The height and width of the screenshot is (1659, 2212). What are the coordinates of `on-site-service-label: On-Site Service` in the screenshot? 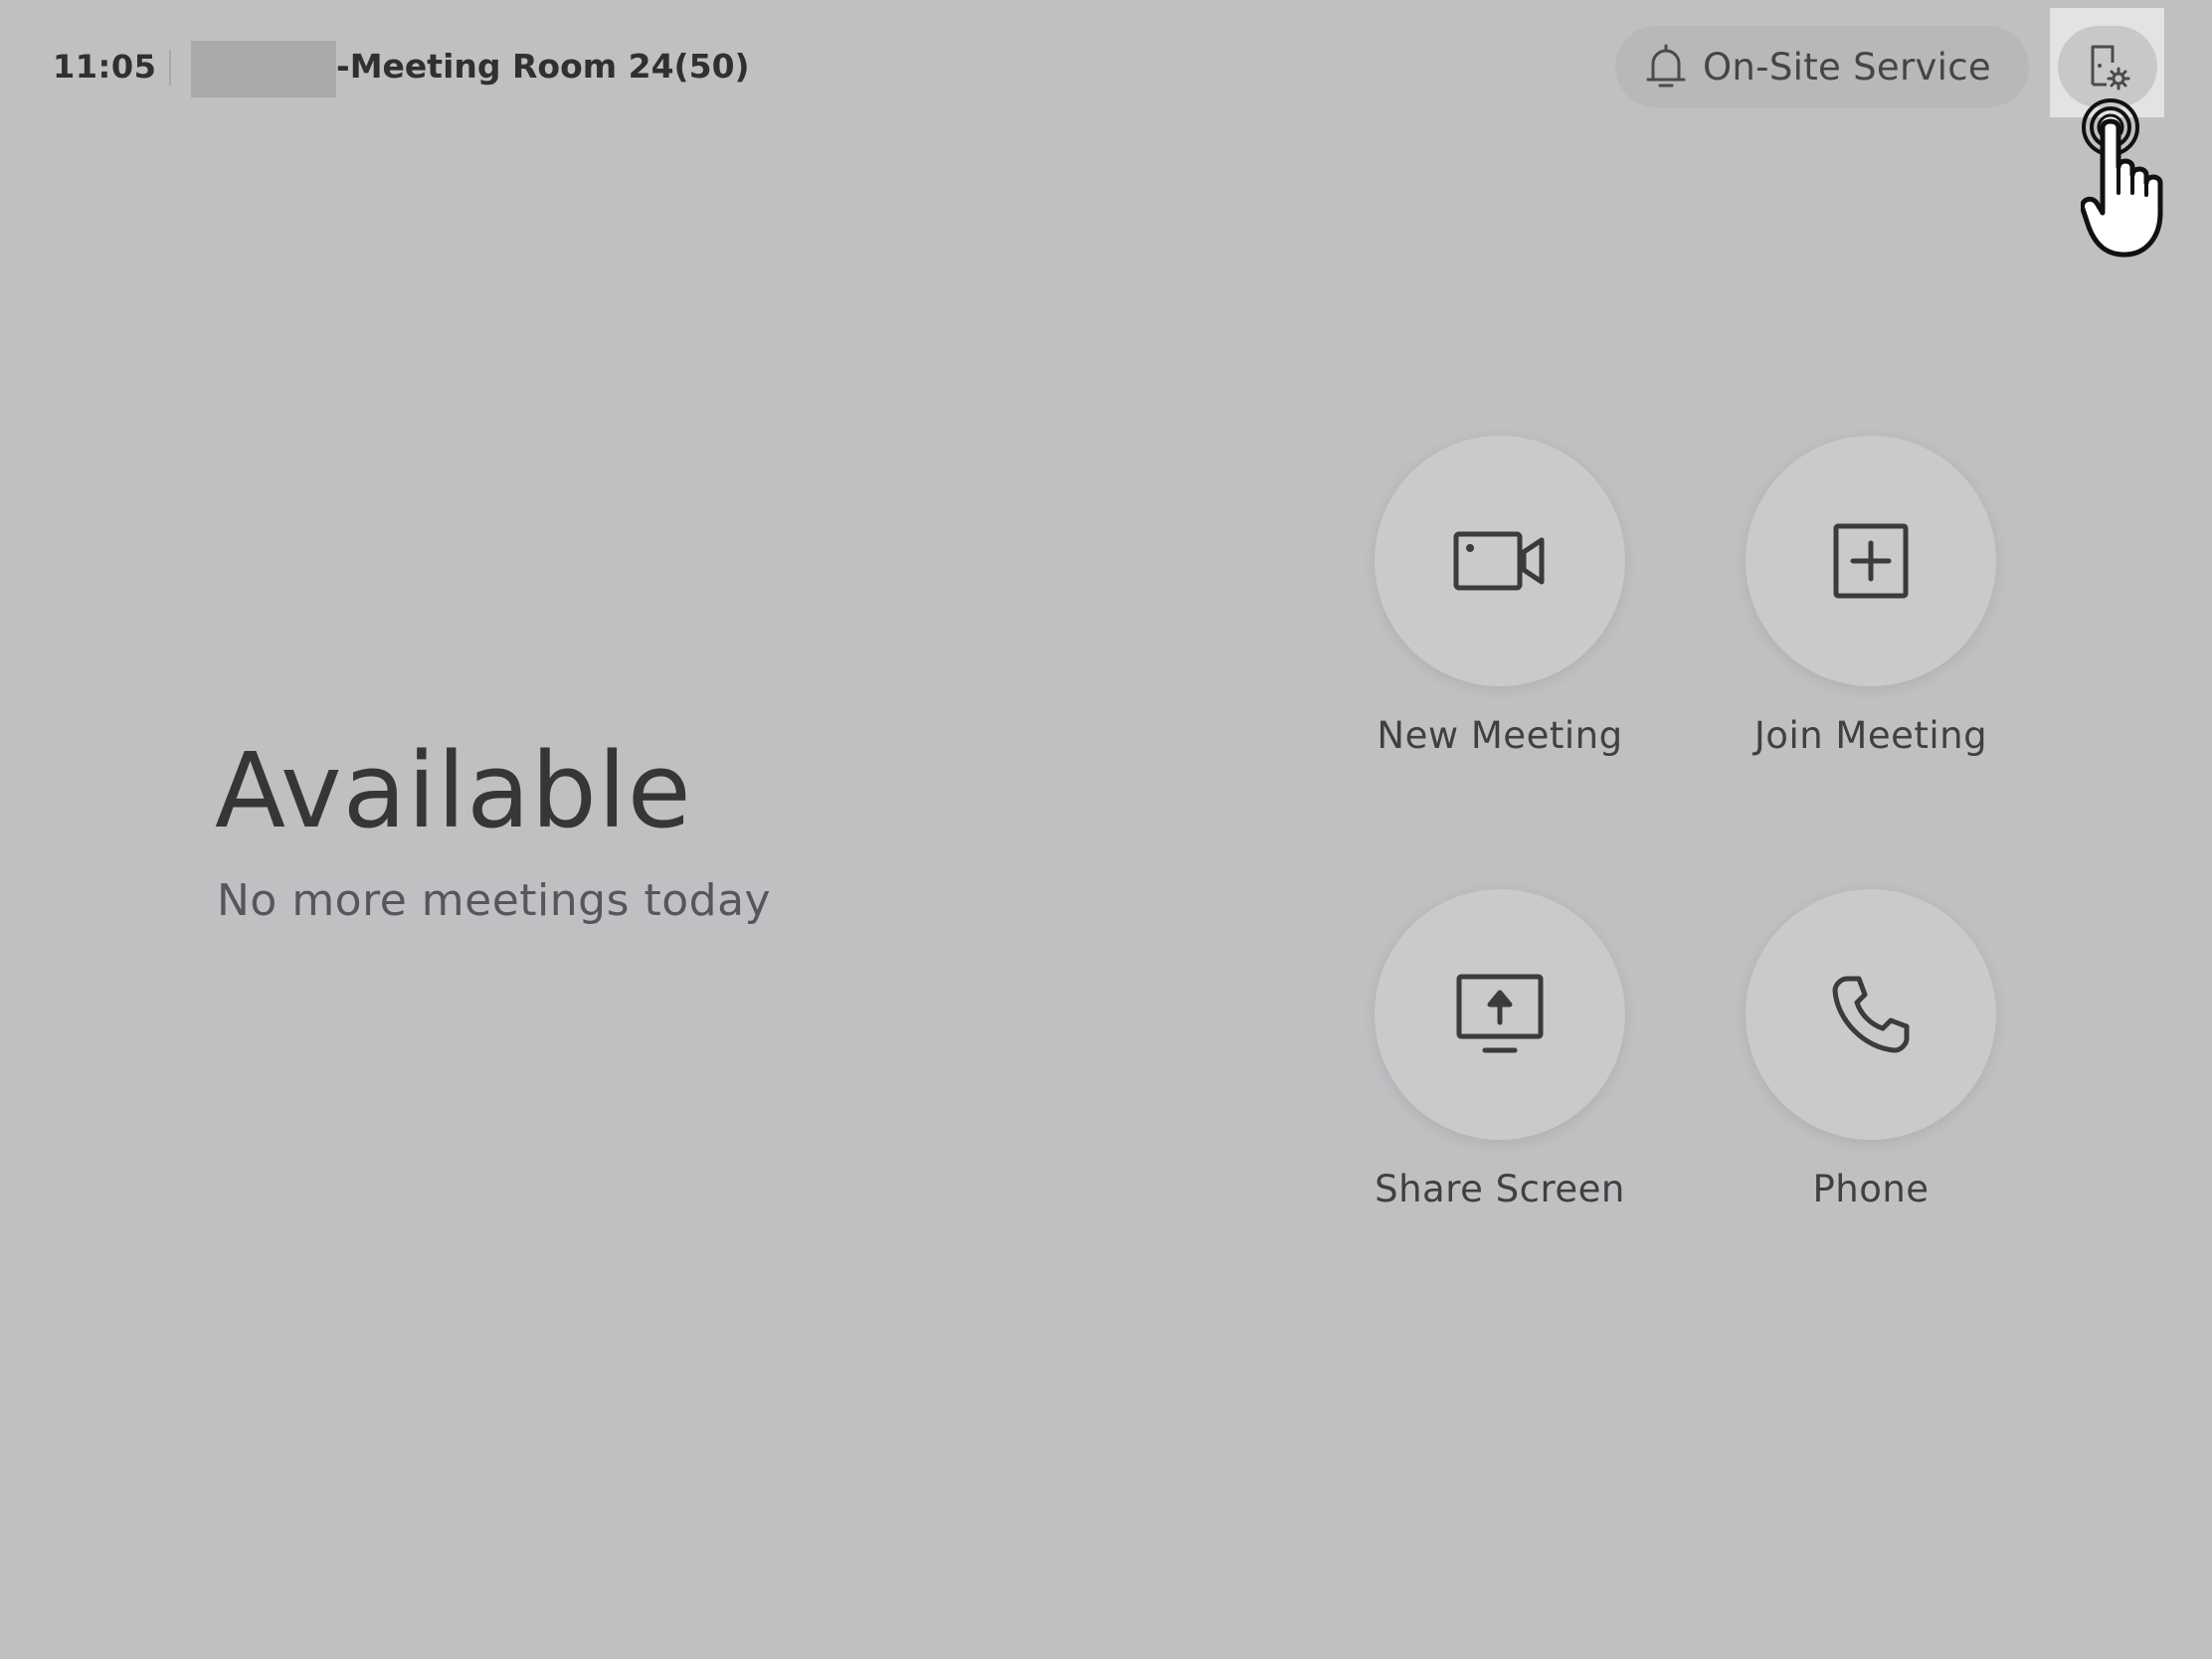 It's located at (1847, 67).